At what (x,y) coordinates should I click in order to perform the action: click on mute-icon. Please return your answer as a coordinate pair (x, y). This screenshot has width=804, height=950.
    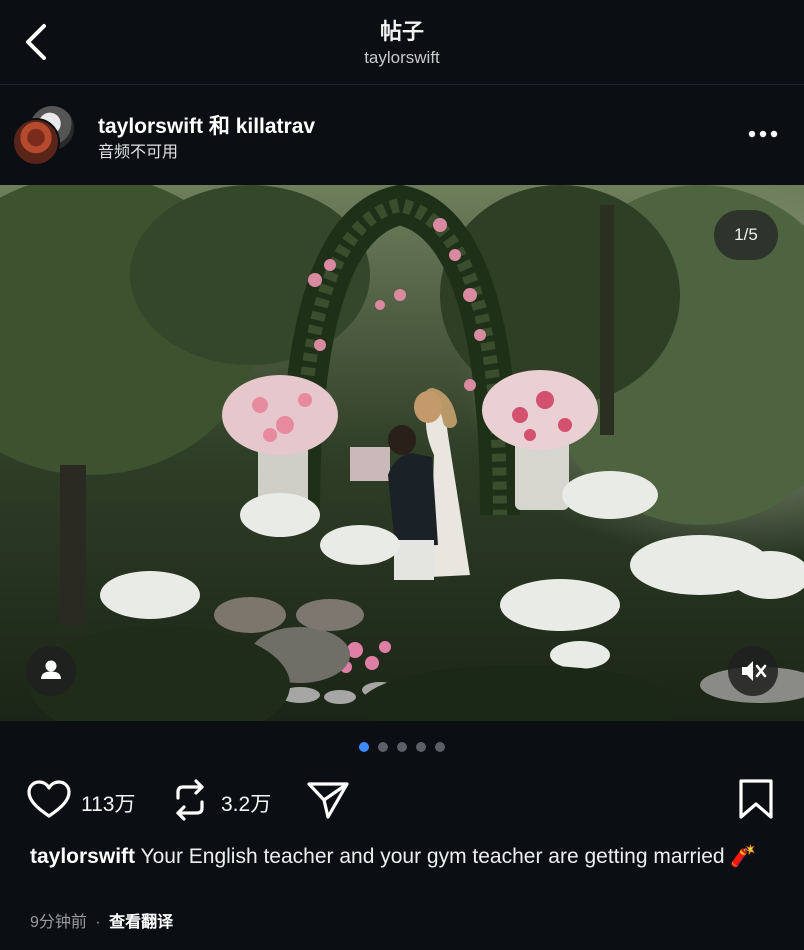
    Looking at the image, I should click on (754, 671).